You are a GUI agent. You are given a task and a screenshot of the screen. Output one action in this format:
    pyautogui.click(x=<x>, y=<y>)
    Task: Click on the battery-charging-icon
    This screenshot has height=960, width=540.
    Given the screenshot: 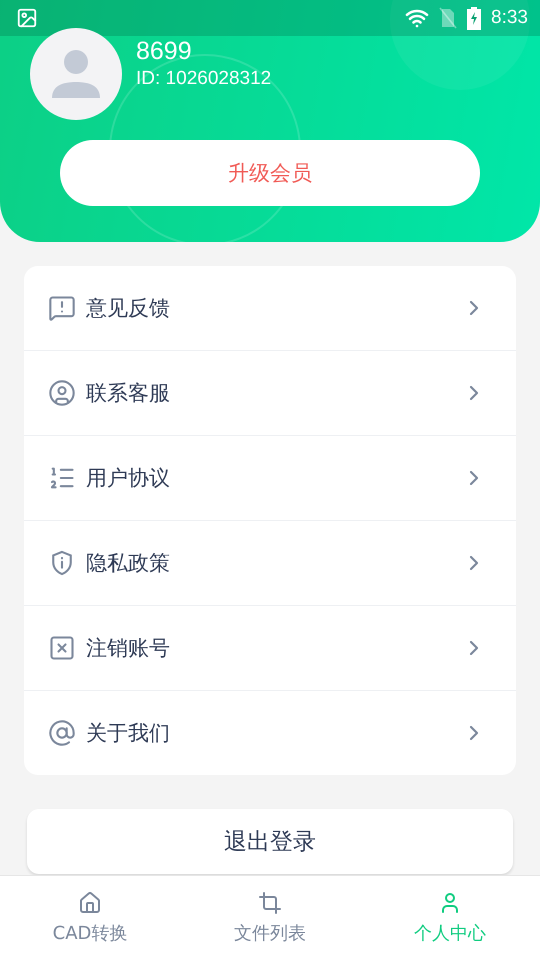 What is the action you would take?
    pyautogui.click(x=474, y=18)
    